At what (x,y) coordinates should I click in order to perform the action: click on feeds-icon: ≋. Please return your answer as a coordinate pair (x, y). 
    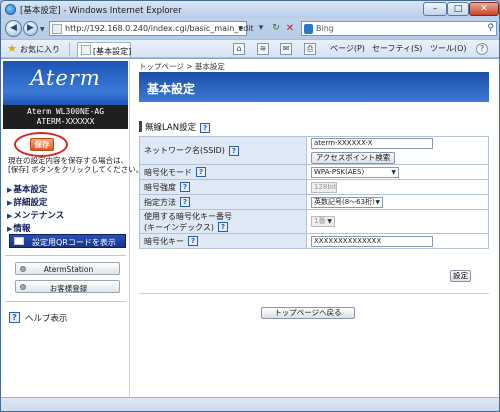
    Looking at the image, I should click on (263, 49).